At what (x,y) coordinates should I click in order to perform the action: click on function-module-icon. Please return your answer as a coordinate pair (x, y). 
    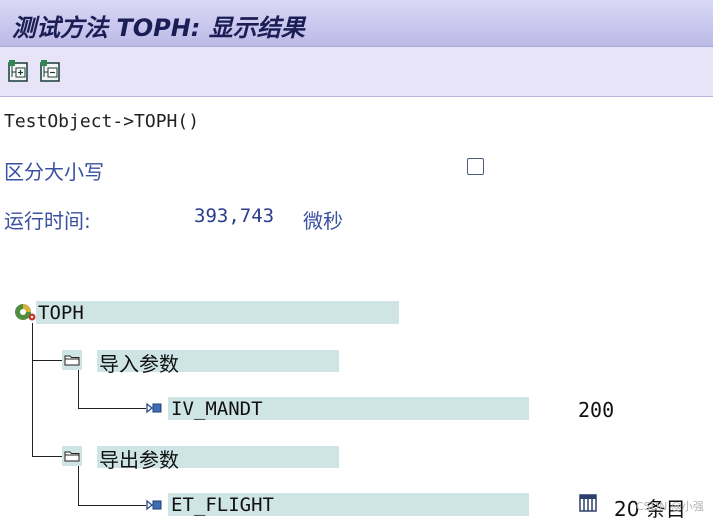
    Looking at the image, I should click on (25, 312).